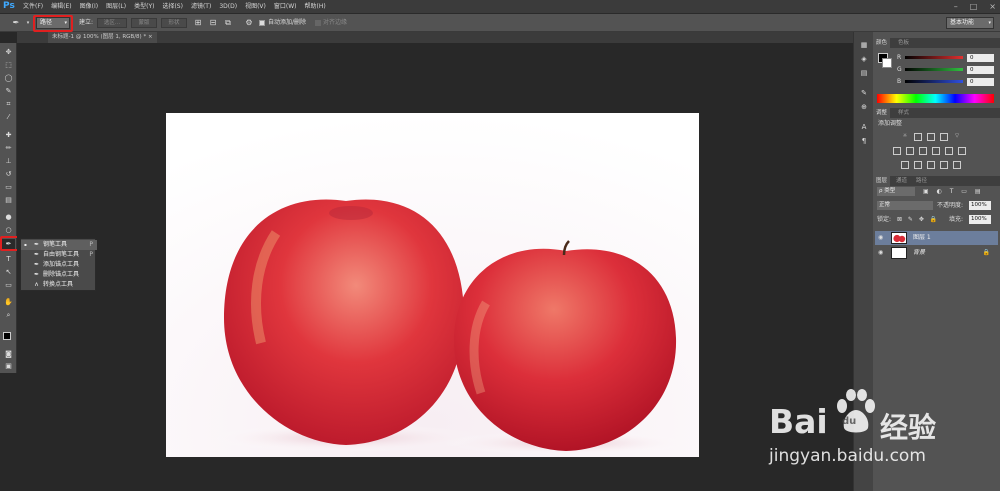  Describe the element at coordinates (59, 275) in the screenshot. I see `flyout-item-delete-anchor: ✒ 删除锚点工具` at that location.